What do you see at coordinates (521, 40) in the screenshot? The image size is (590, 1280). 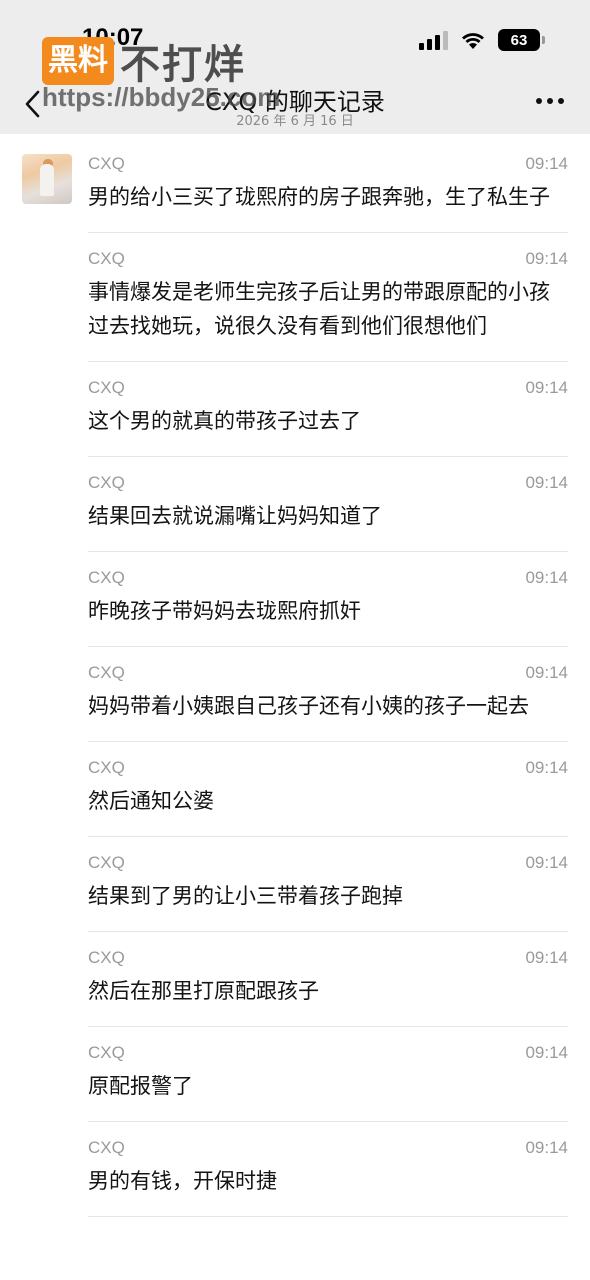 I see `battery-icon: 63` at bounding box center [521, 40].